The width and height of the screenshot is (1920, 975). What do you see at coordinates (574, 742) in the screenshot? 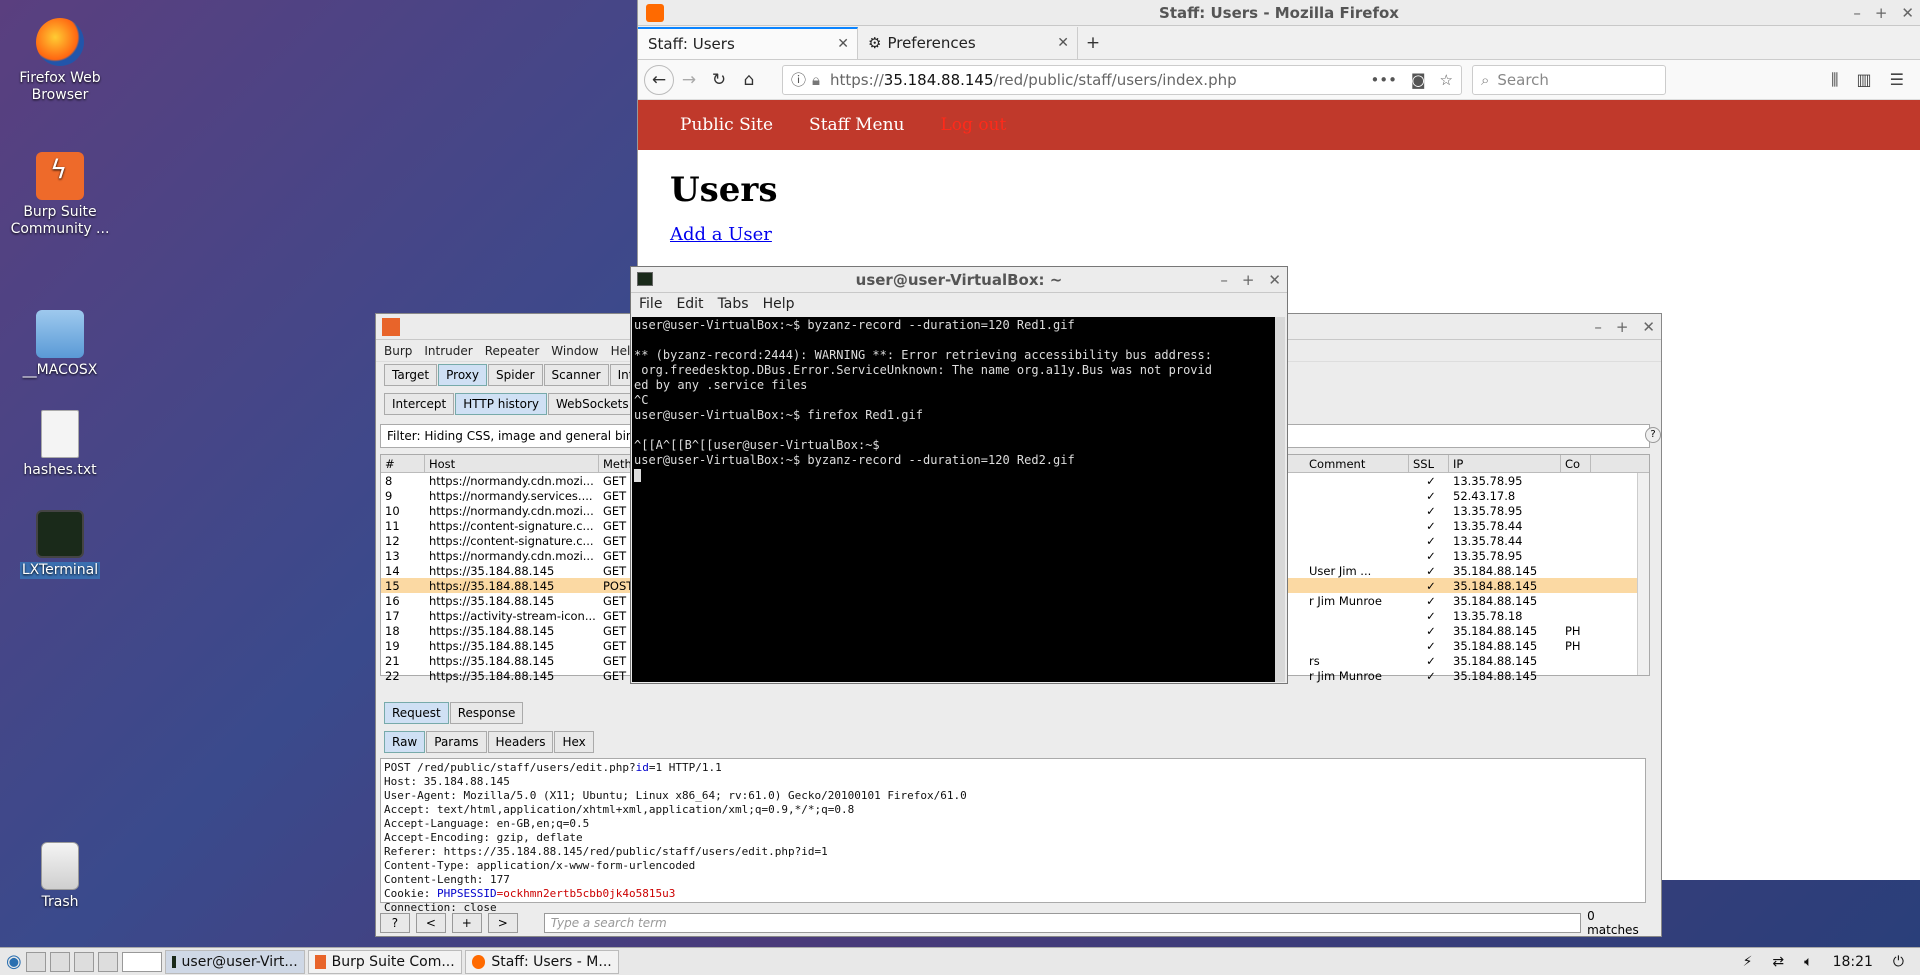
I see `tab-hex: Hex` at bounding box center [574, 742].